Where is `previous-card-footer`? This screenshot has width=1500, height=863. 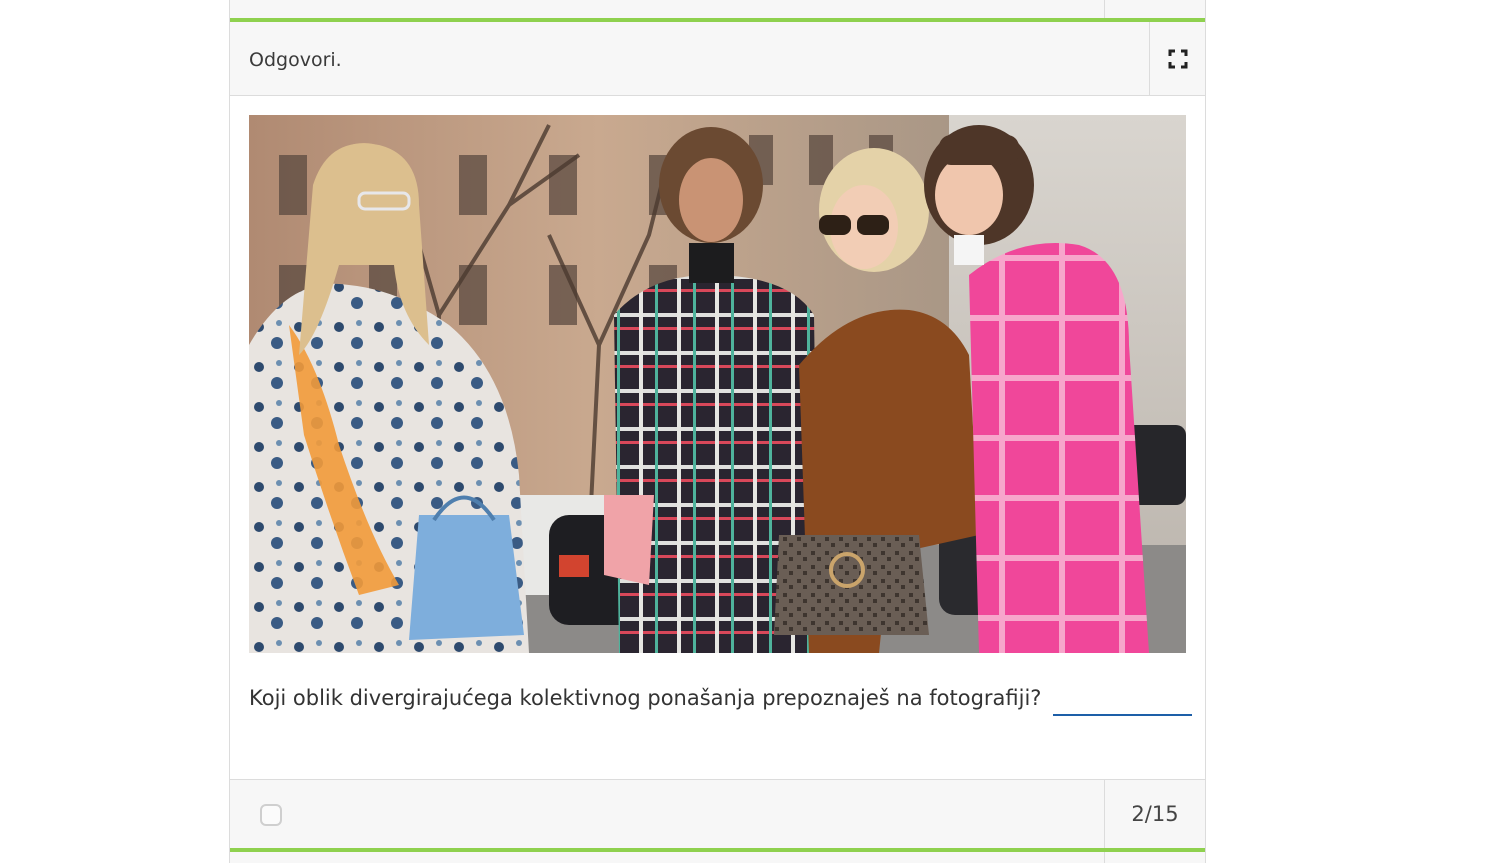
previous-card-footer is located at coordinates (717, 9).